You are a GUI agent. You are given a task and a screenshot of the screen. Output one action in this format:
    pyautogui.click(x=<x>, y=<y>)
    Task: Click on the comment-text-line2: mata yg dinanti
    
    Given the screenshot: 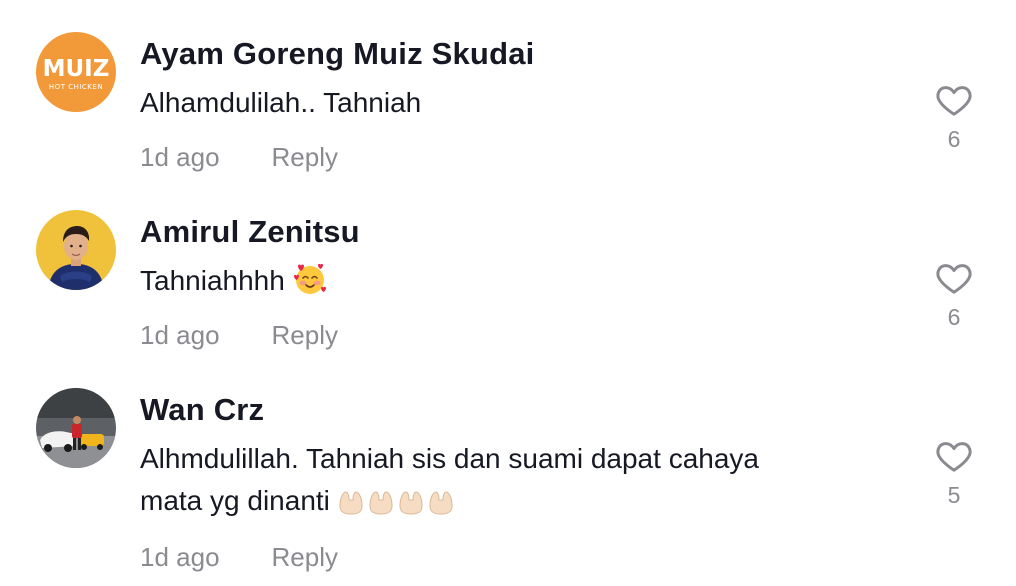 What is the action you would take?
    pyautogui.click(x=235, y=500)
    